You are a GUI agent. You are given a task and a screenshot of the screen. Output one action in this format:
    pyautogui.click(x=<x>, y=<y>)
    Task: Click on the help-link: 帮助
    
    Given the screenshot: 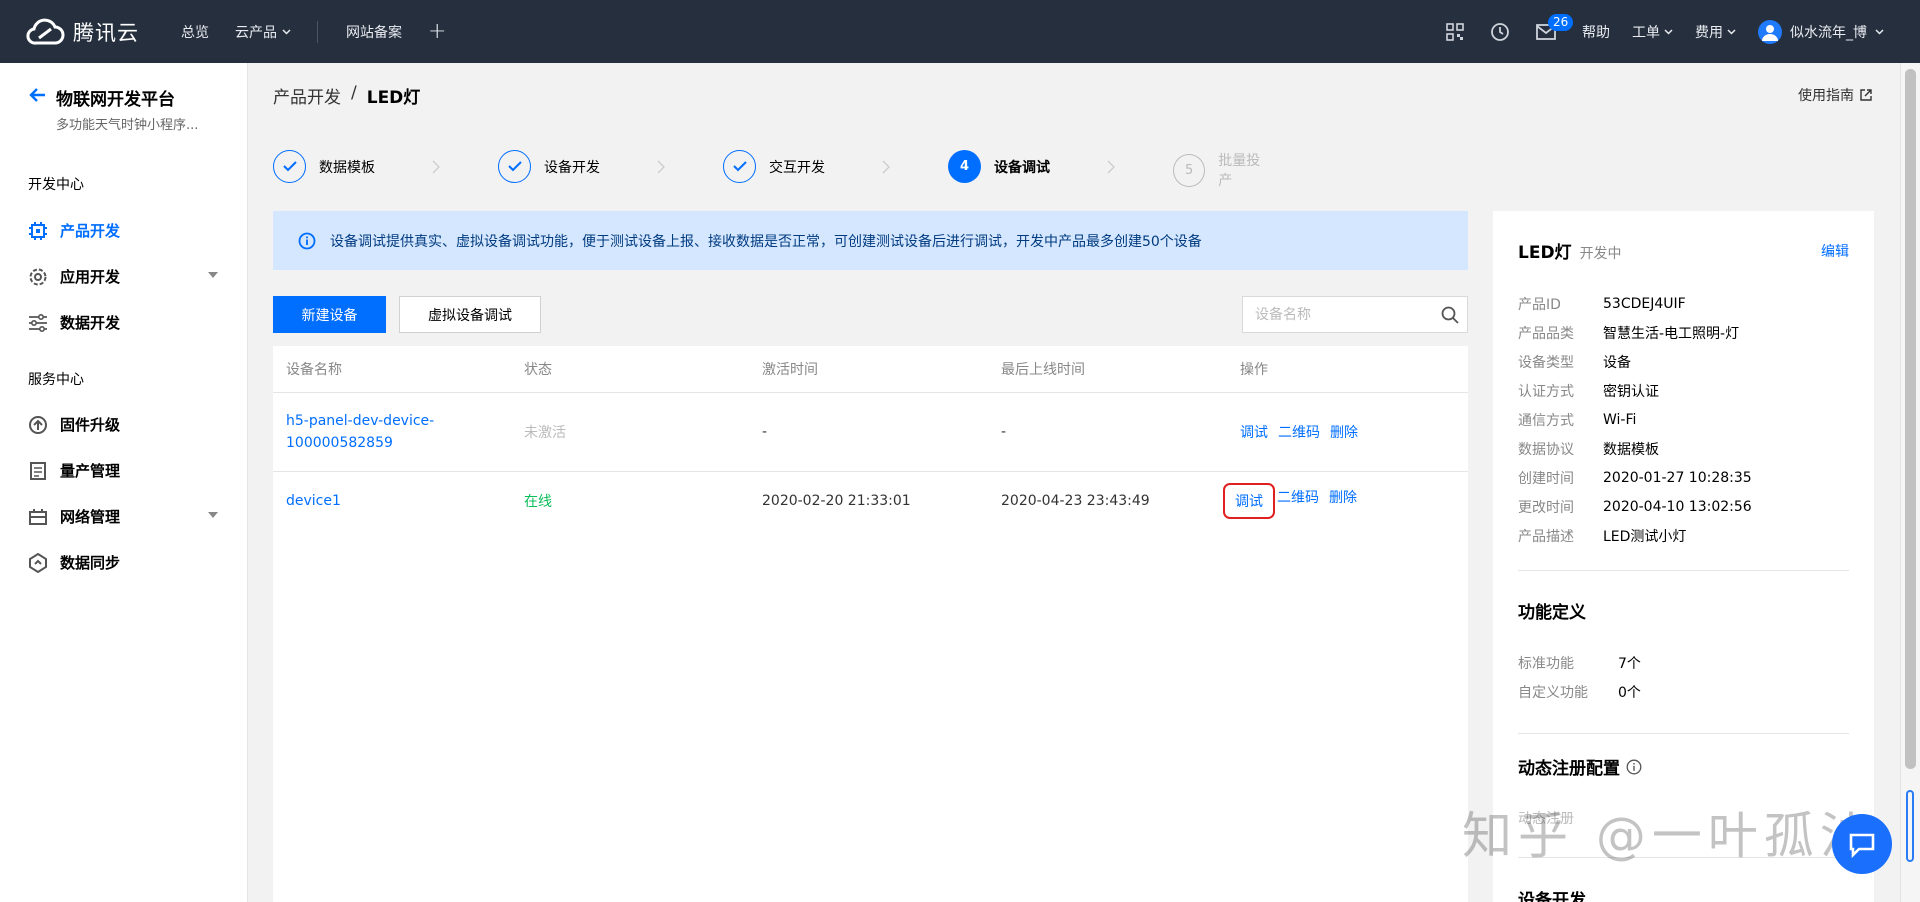 What is the action you would take?
    pyautogui.click(x=1596, y=32)
    